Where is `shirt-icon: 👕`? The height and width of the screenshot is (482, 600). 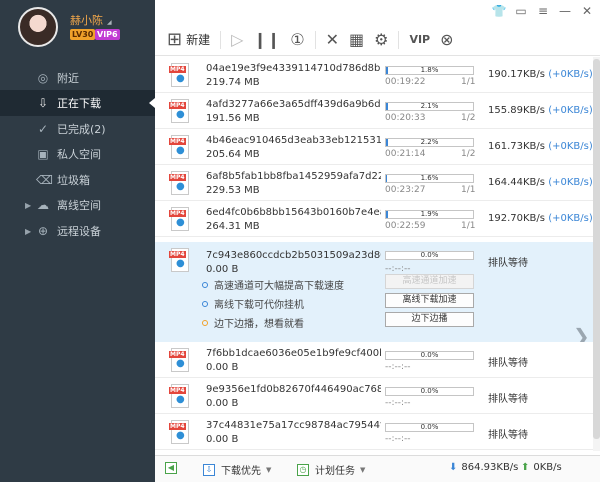
shirt-icon: 👕 is located at coordinates (499, 11).